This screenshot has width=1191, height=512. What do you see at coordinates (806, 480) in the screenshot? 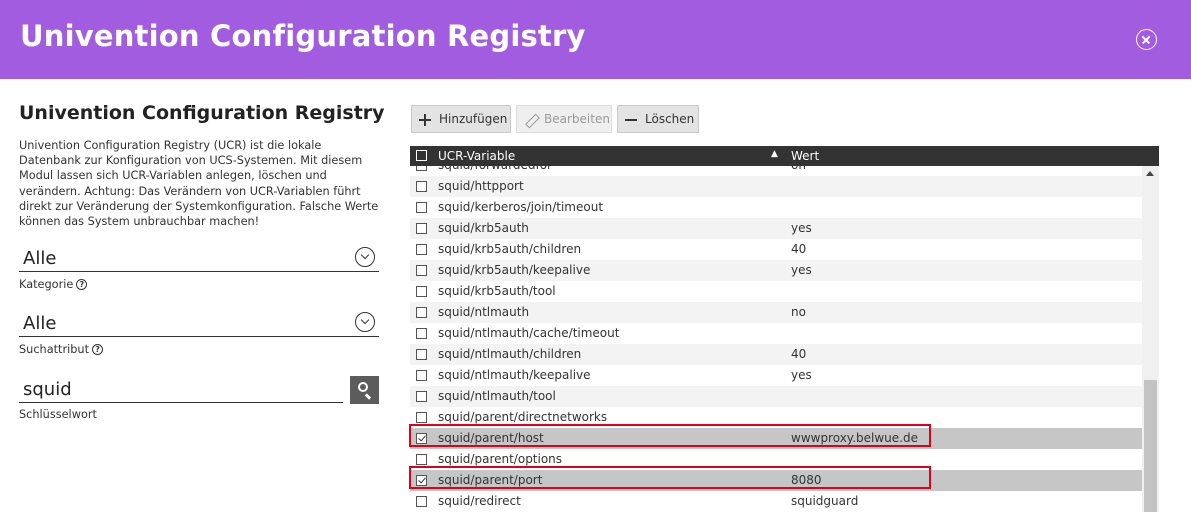
I see `row-value: 8080` at bounding box center [806, 480].